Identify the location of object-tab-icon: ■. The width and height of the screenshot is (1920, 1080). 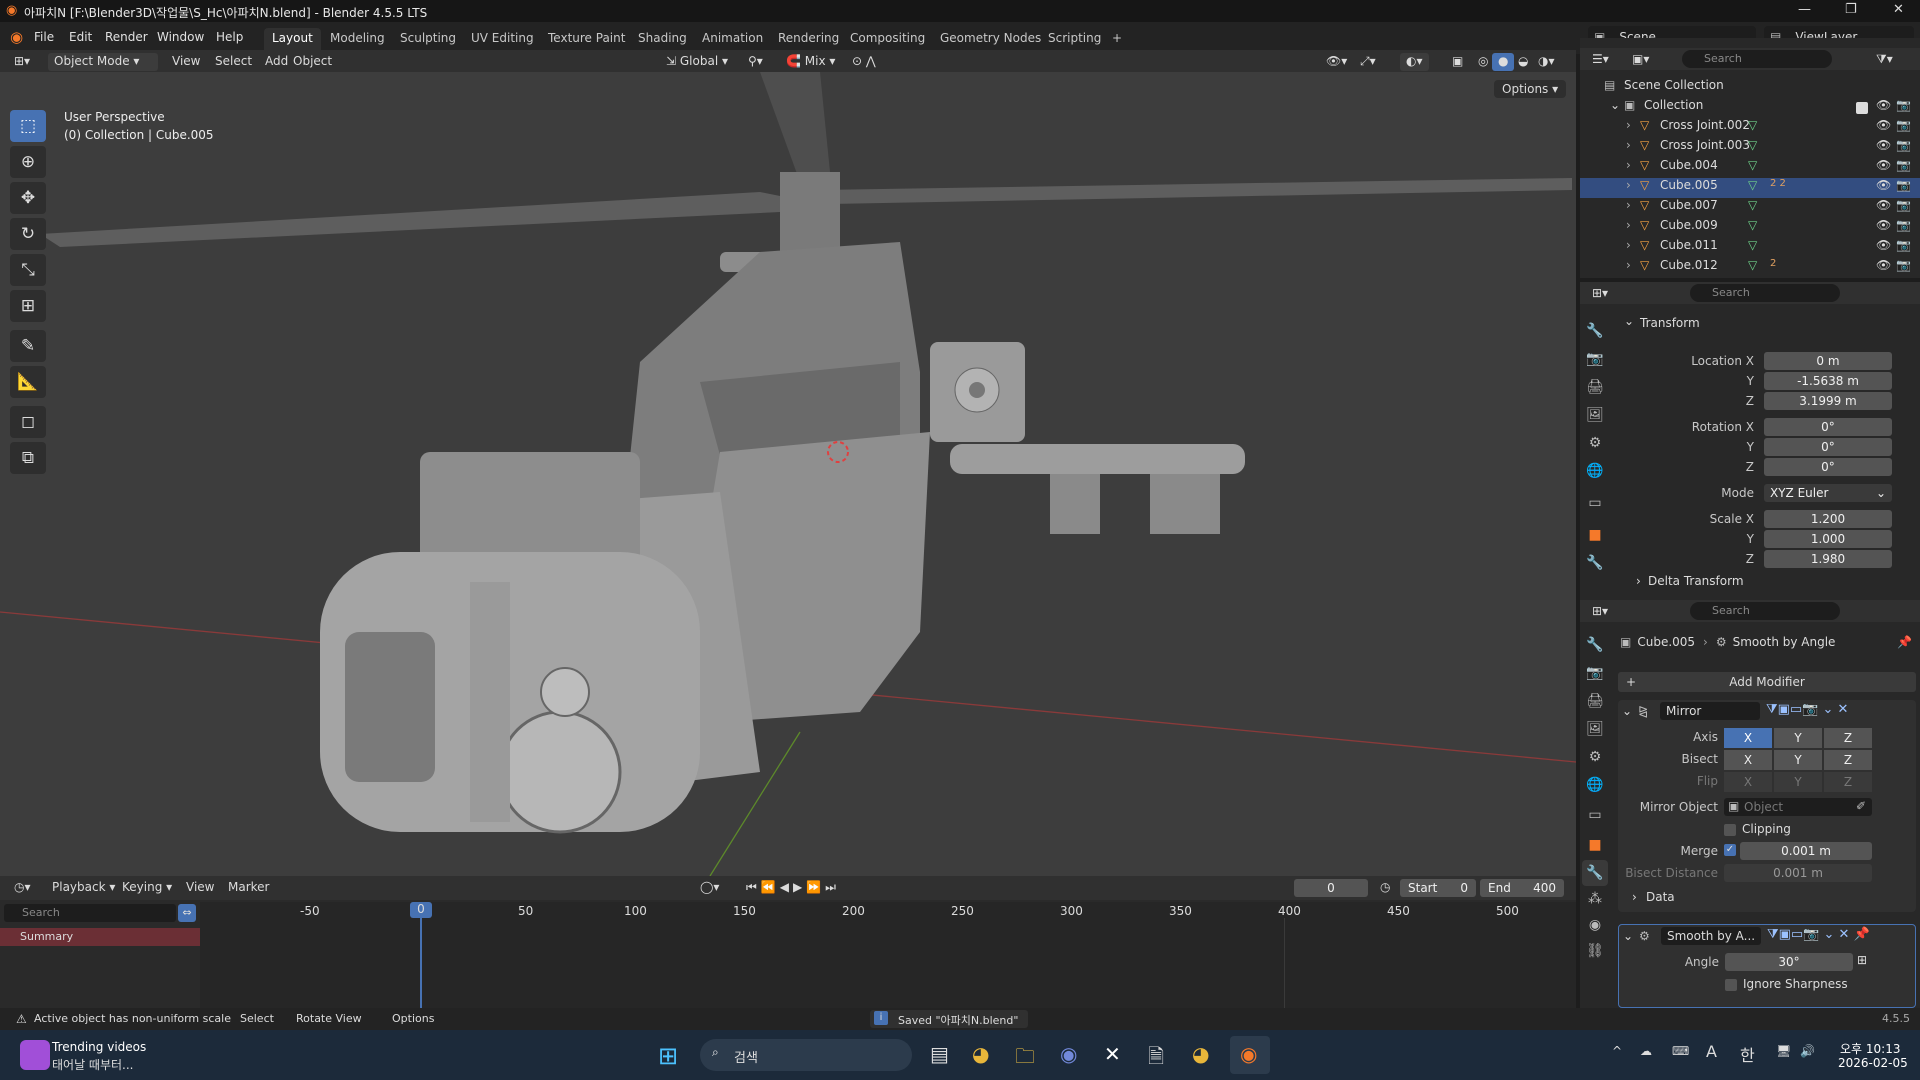
(1595, 535).